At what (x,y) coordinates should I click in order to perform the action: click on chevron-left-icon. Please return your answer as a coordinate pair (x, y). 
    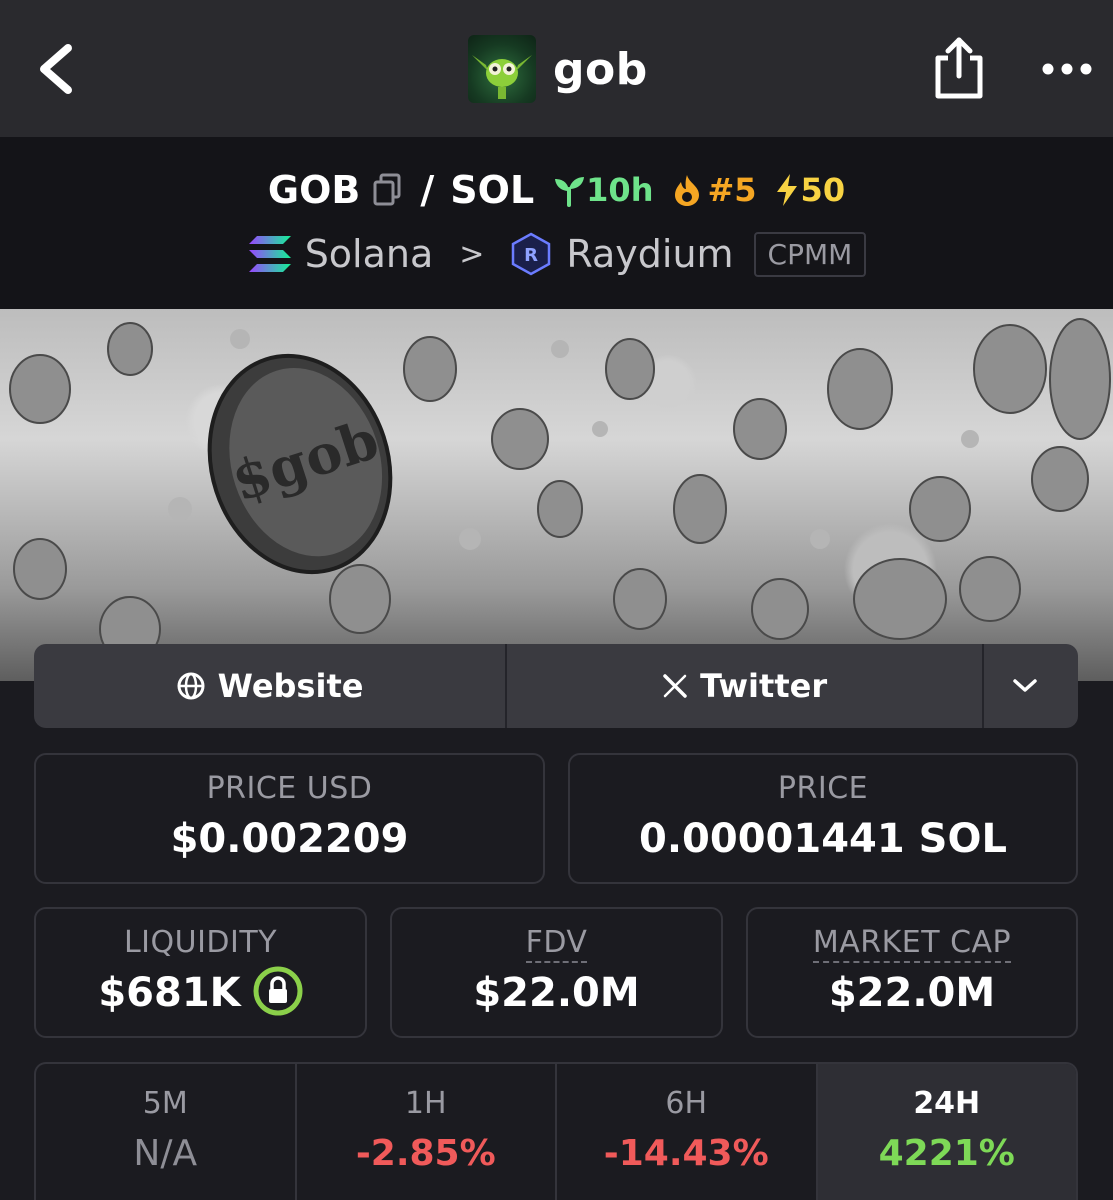
    Looking at the image, I should click on (56, 69).